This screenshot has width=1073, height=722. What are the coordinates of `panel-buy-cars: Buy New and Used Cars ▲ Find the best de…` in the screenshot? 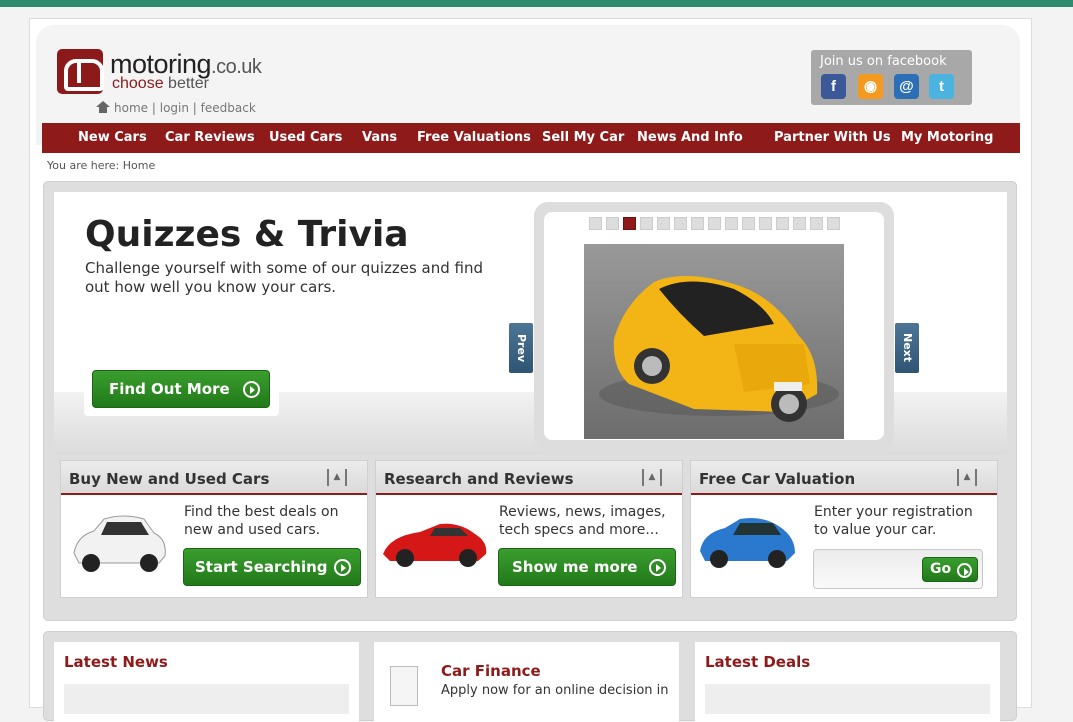 It's located at (214, 529).